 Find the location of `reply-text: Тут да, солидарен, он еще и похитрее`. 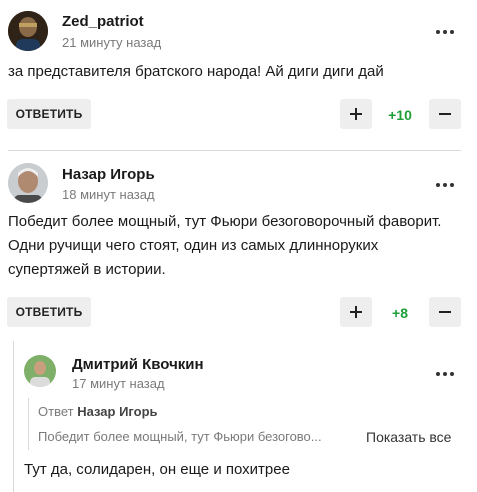

reply-text: Тут да, солидарен, он еще и похитрее is located at coordinates (157, 469).